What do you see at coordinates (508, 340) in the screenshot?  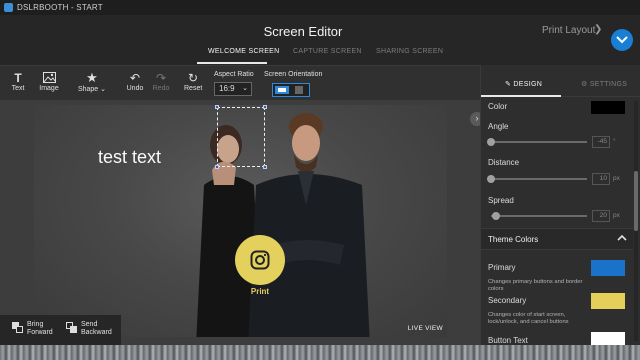 I see `button-text-label: Button Text` at bounding box center [508, 340].